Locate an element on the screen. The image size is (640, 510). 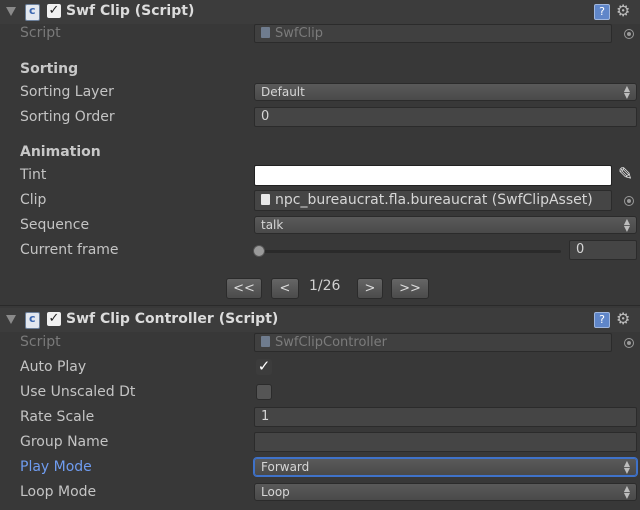
controller-script-row: Script SwfClipController is located at coordinates (320, 343).